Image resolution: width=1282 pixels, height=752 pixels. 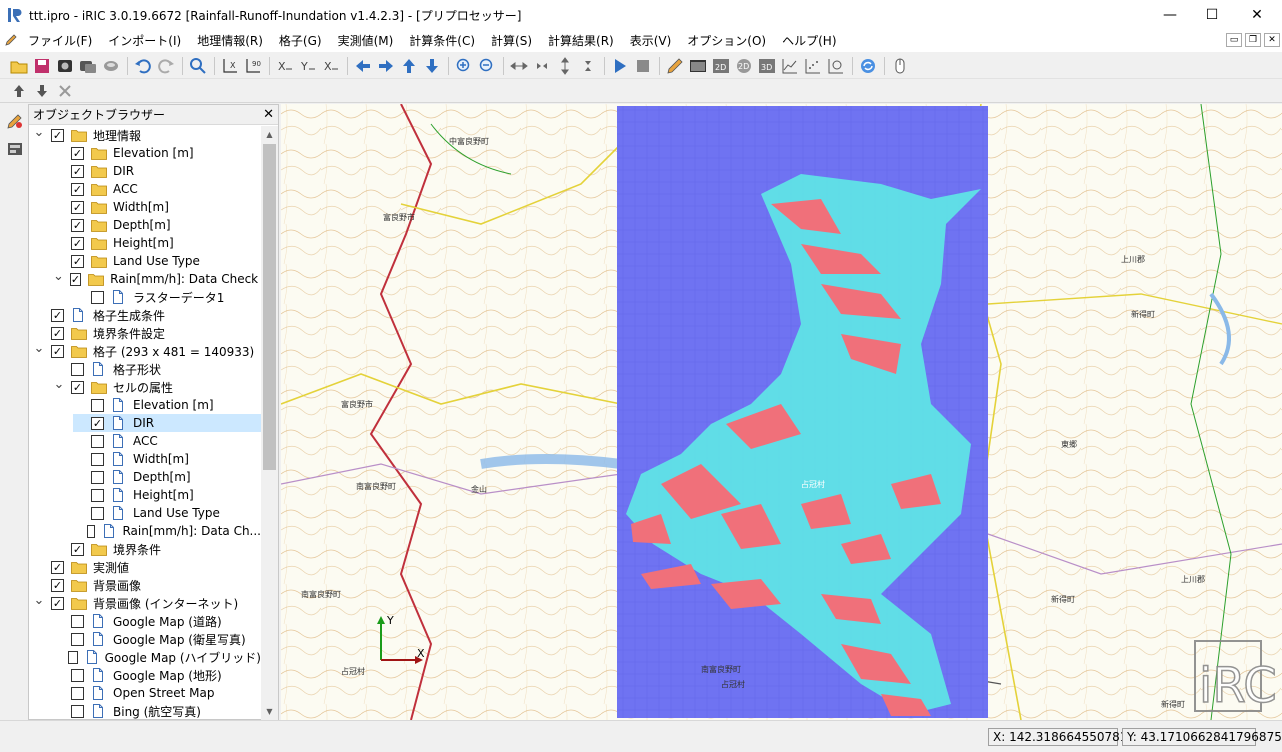 I want to click on open-folder-icon, so click(x=19, y=66).